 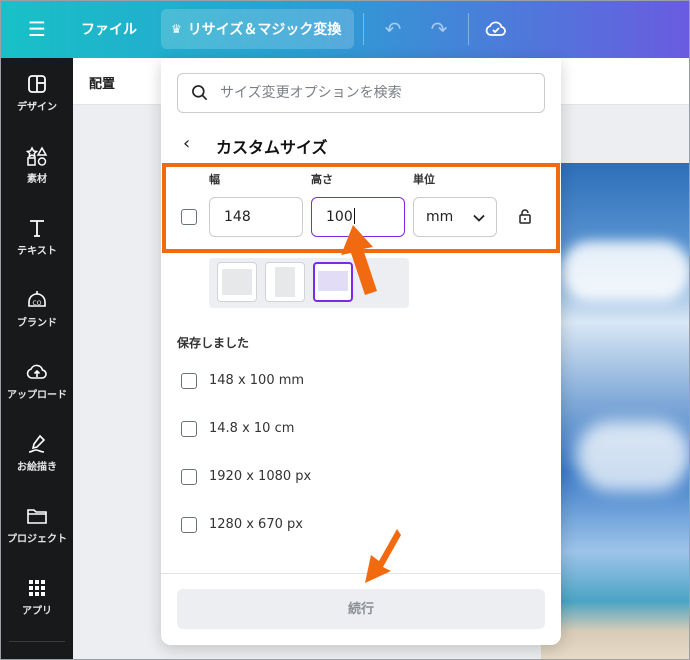 I want to click on sidebar-item-label: アプリ, so click(x=37, y=611).